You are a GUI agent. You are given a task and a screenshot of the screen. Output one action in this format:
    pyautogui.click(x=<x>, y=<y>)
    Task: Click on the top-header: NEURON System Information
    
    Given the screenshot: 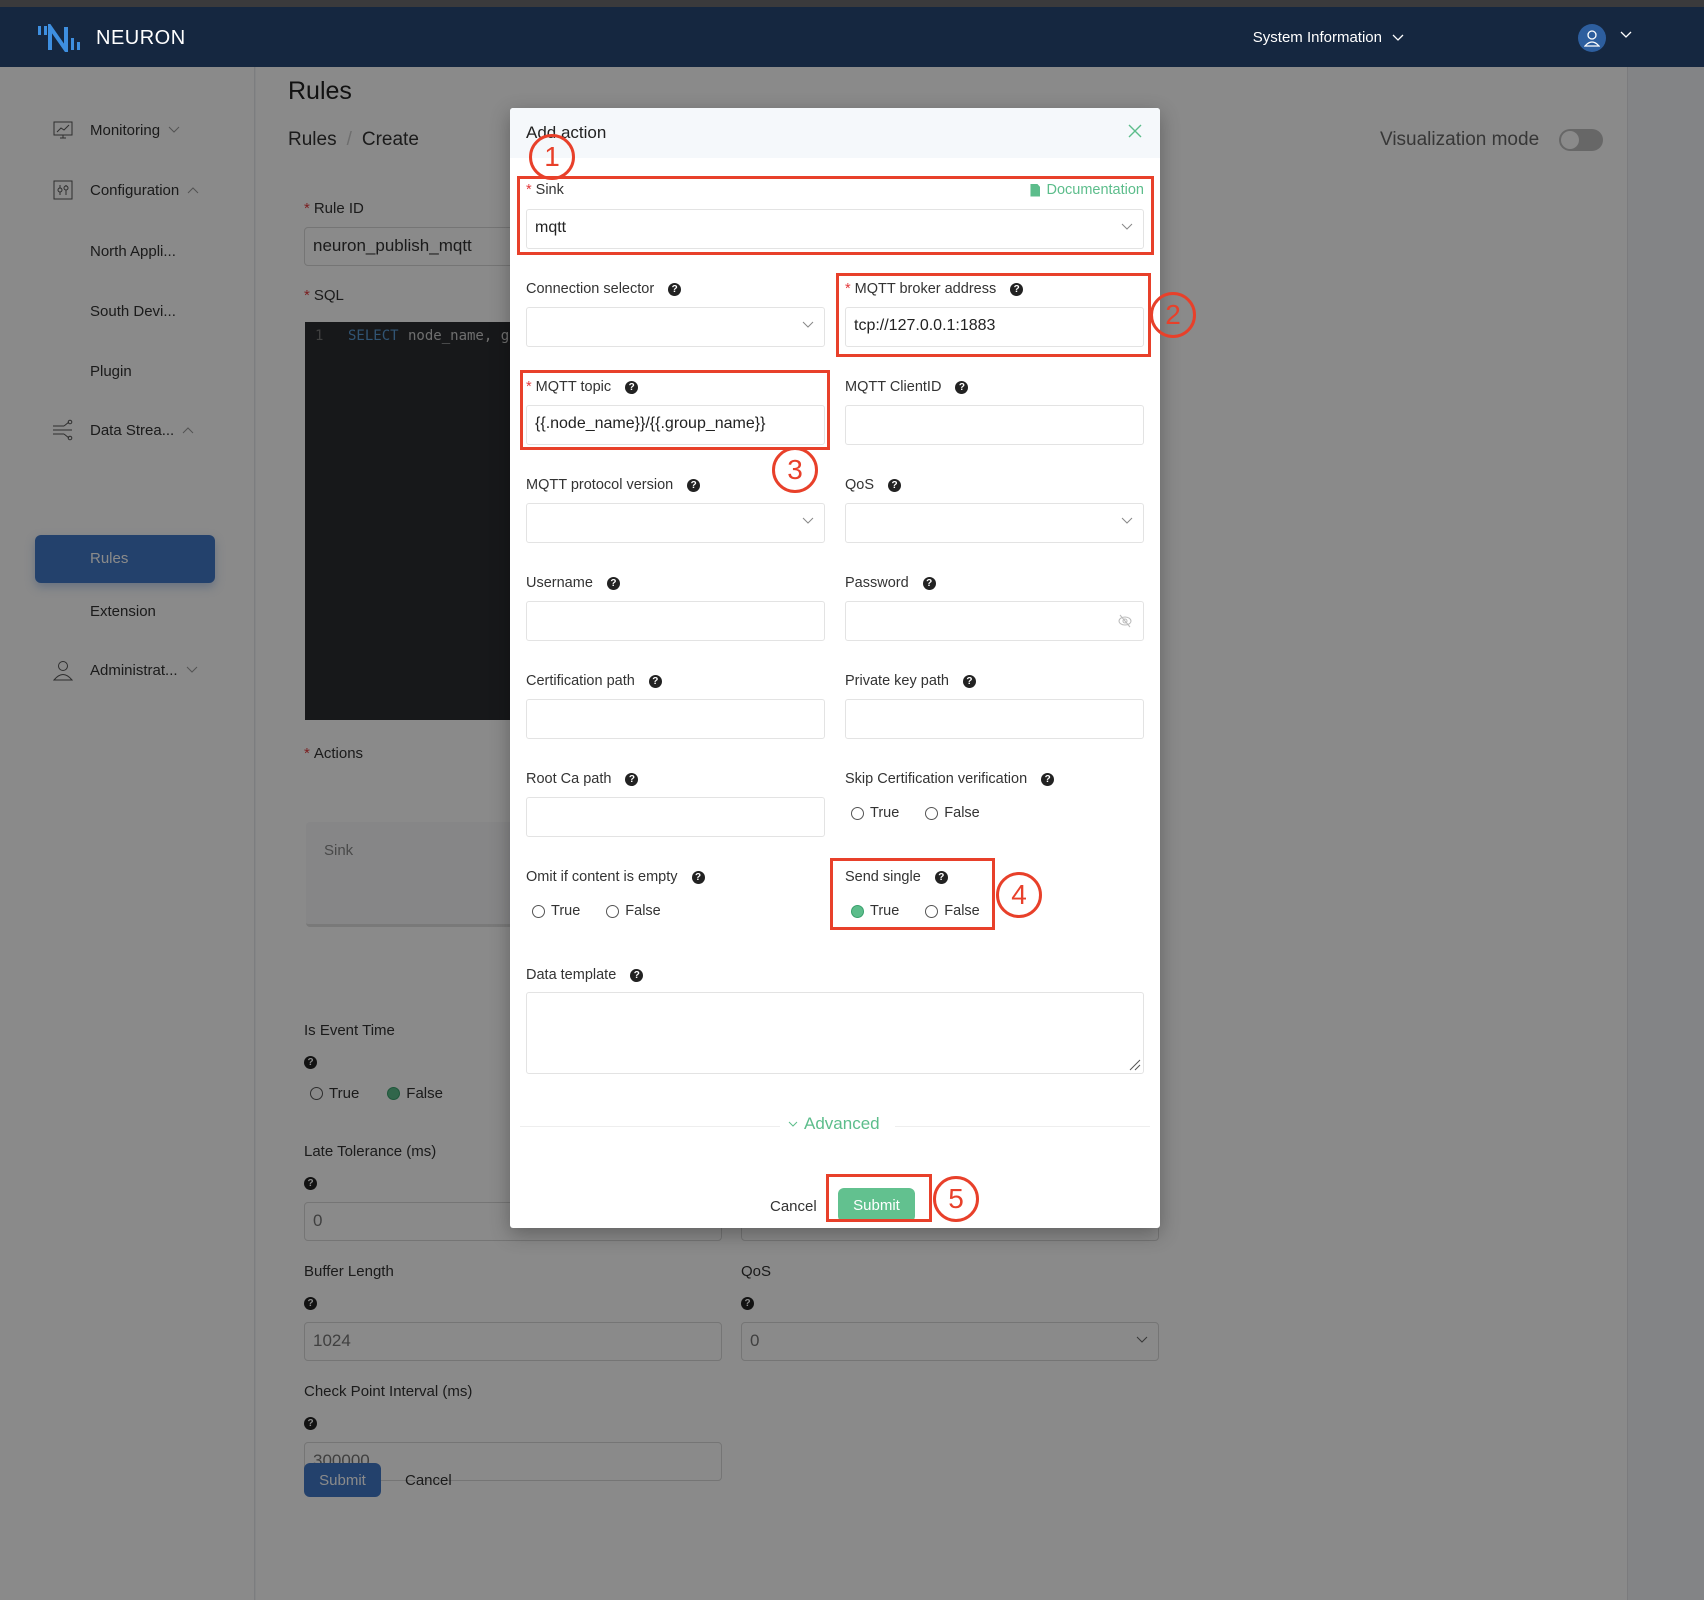 What is the action you would take?
    pyautogui.click(x=852, y=37)
    